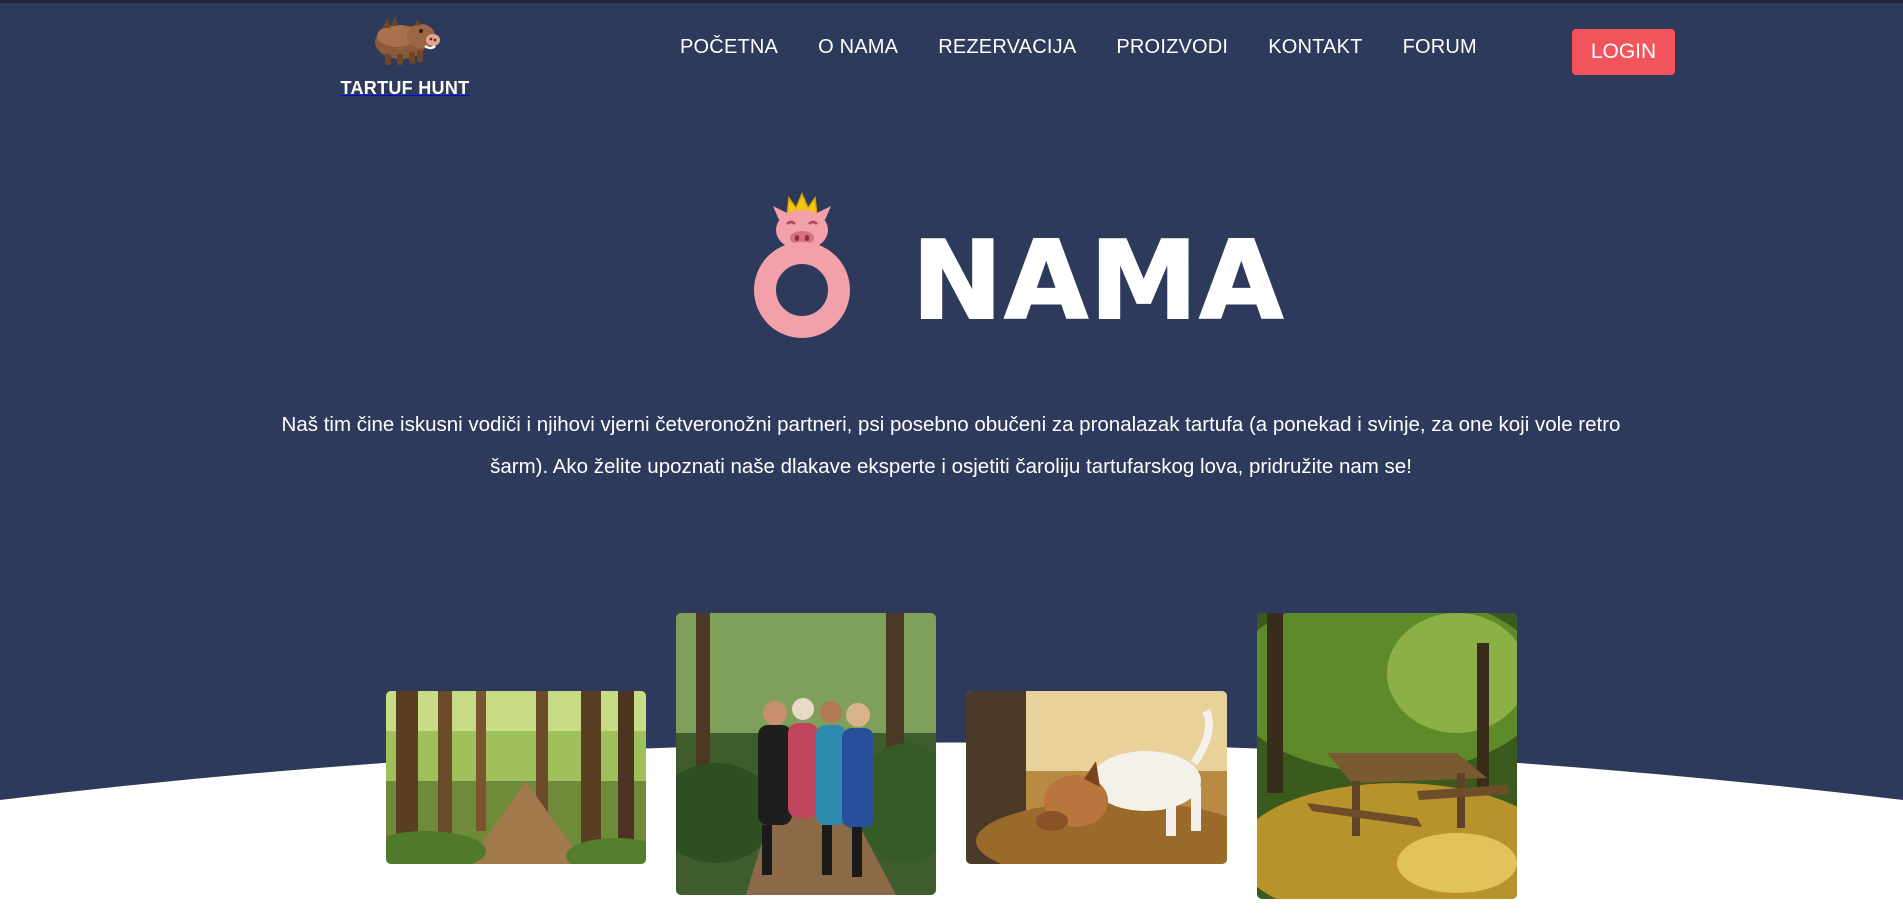  Describe the element at coordinates (1623, 52) in the screenshot. I see `login-button: LOGIN` at that location.